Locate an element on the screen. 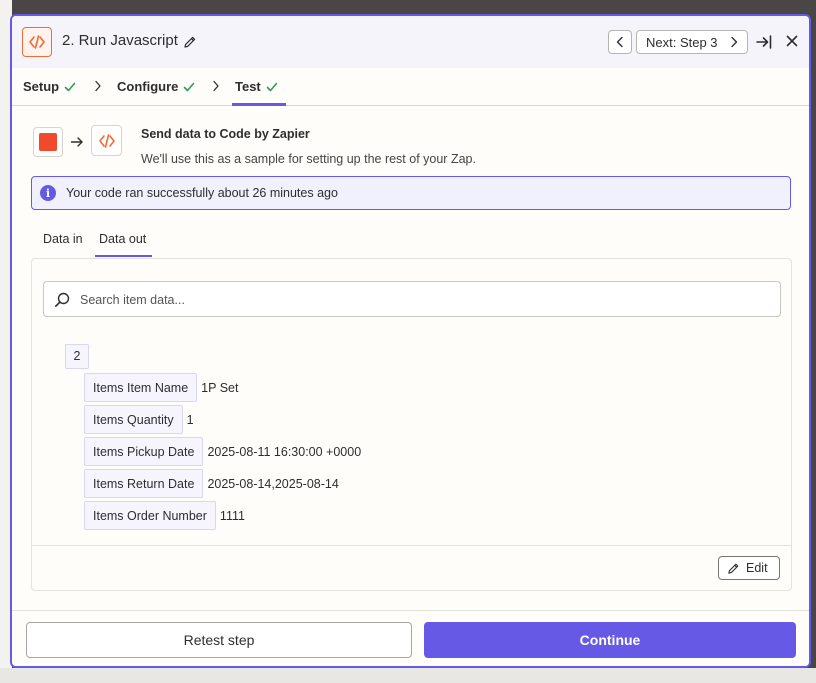  panel-footer: Edit is located at coordinates (411, 567).